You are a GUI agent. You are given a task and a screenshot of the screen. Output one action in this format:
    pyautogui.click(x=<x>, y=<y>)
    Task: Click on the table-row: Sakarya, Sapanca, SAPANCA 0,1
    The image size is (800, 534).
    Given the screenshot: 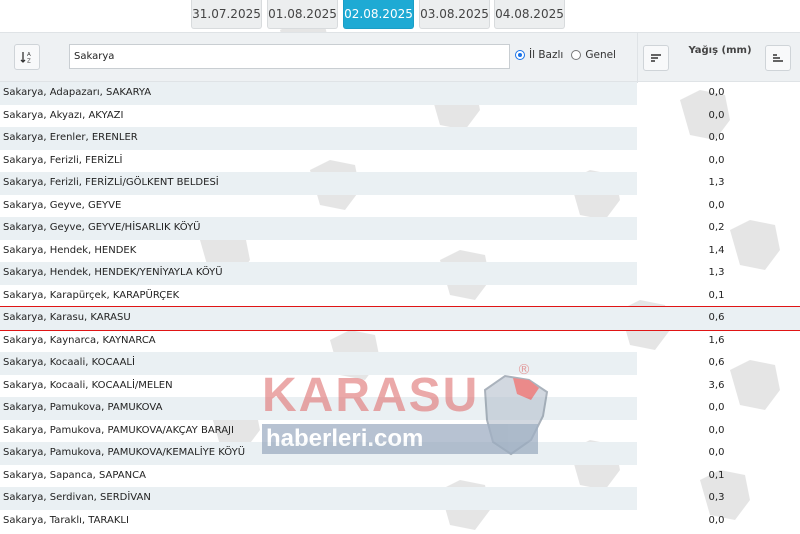 What is the action you would take?
    pyautogui.click(x=400, y=476)
    